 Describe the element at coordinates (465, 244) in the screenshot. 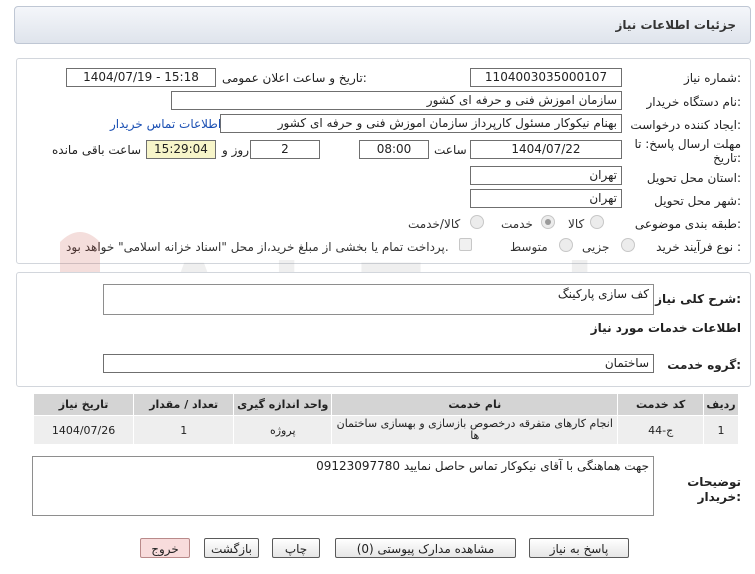

I see `treasury-payment-checkbox` at that location.